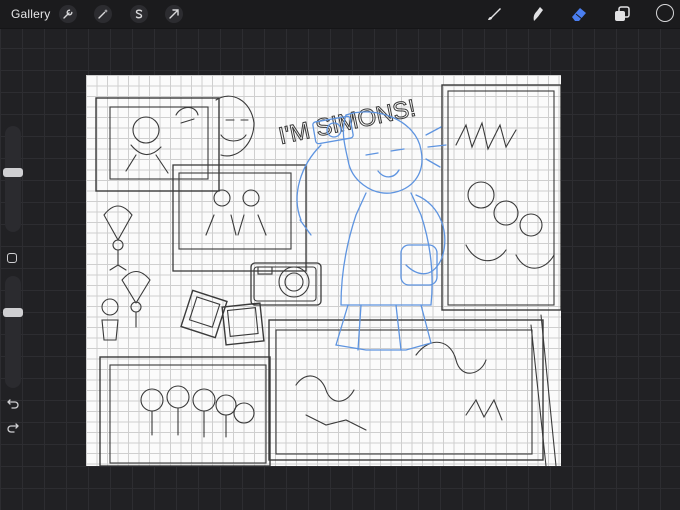 Image resolution: width=680 pixels, height=510 pixels. I want to click on opacity-thumb, so click(13, 312).